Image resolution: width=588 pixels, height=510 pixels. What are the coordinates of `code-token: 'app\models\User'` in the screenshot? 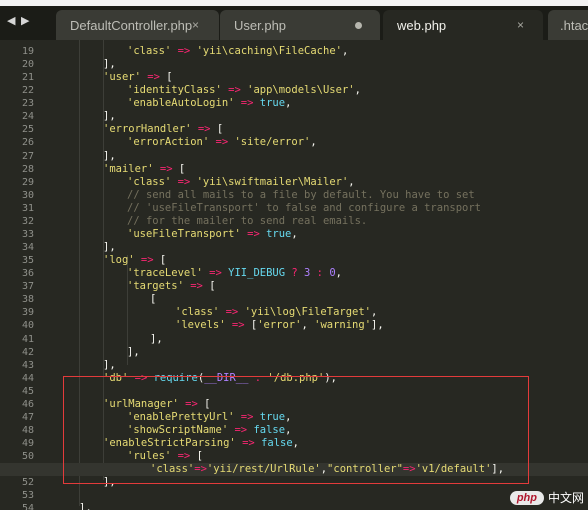 It's located at (301, 90).